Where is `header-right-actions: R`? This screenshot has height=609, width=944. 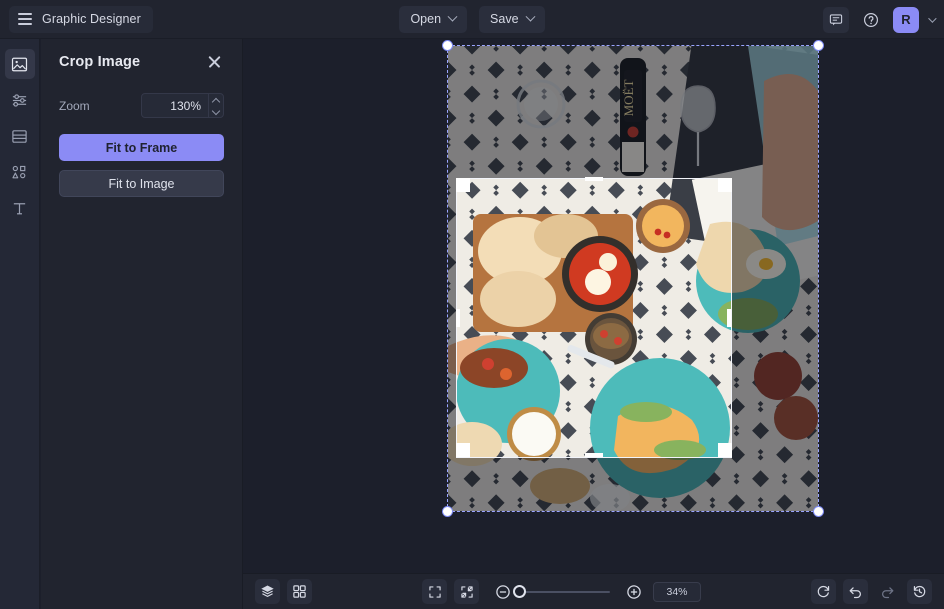
header-right-actions: R is located at coordinates (880, 19).